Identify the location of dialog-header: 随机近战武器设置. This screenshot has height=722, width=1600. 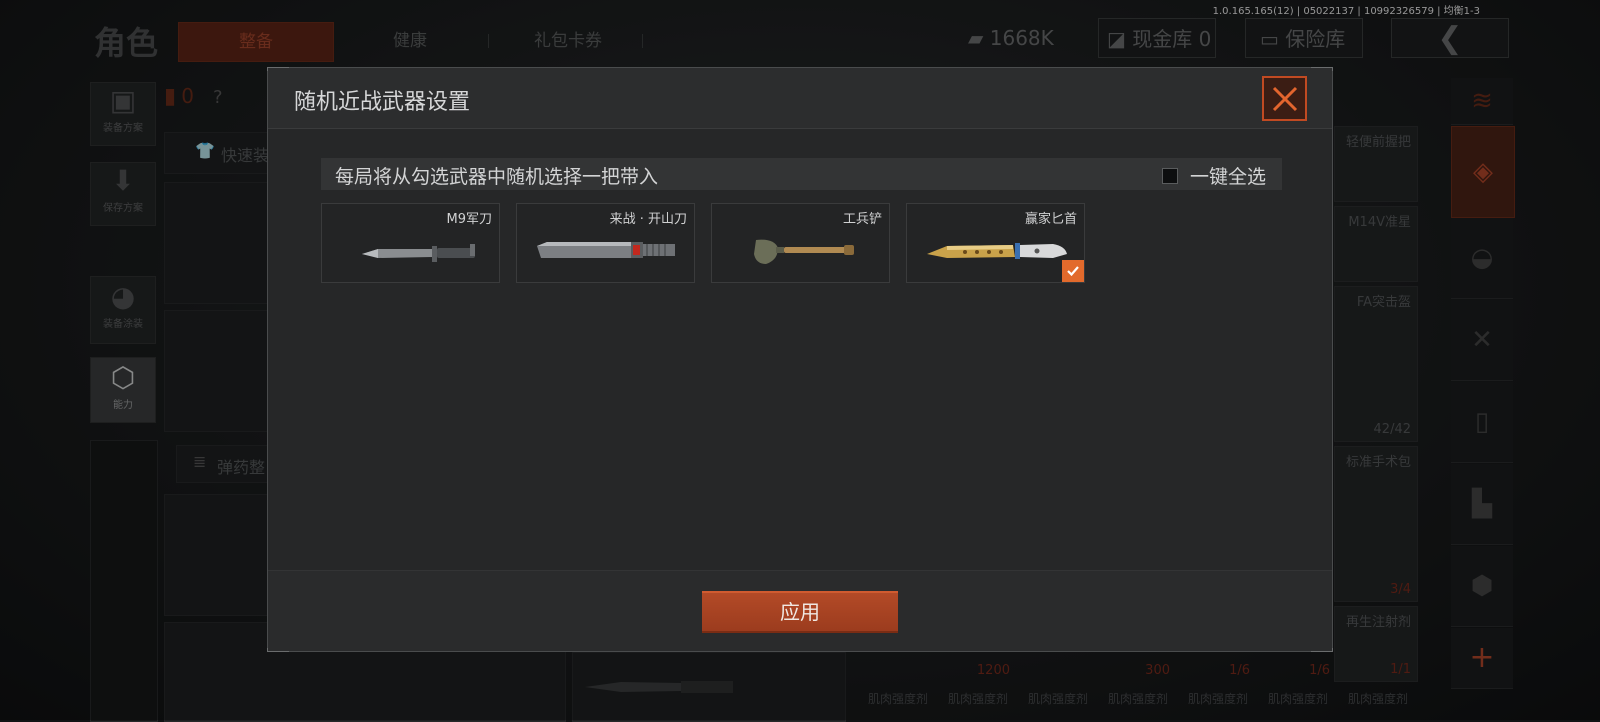
(800, 98).